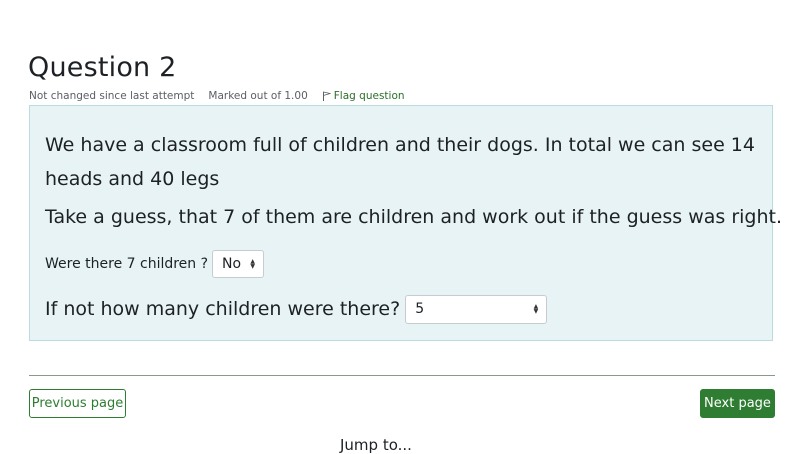  Describe the element at coordinates (402, 375) in the screenshot. I see `divider` at that location.